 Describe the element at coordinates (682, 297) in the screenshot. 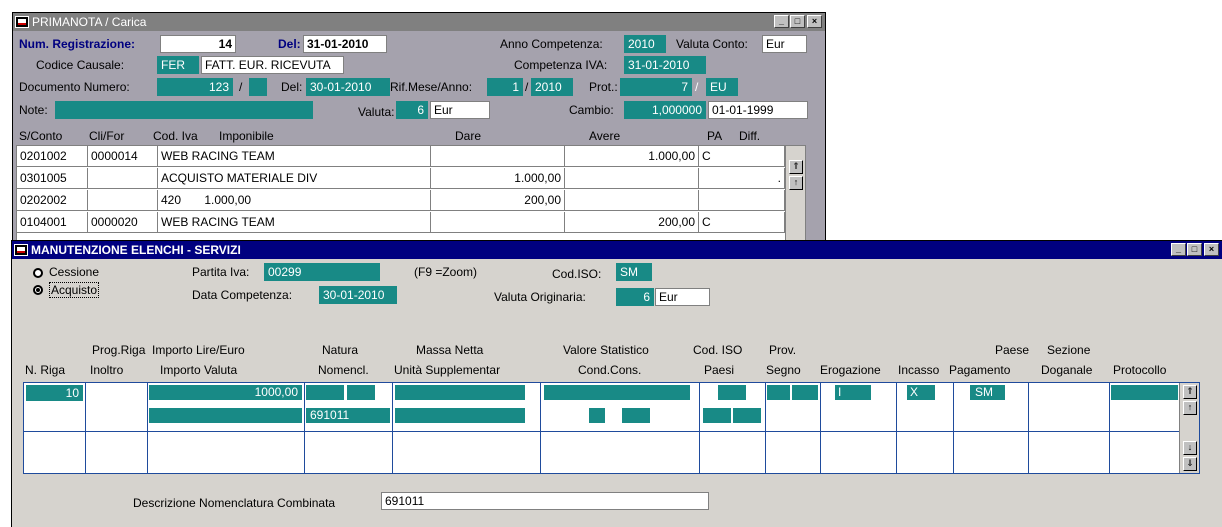

I see `valuta-orig-field: Eur` at that location.